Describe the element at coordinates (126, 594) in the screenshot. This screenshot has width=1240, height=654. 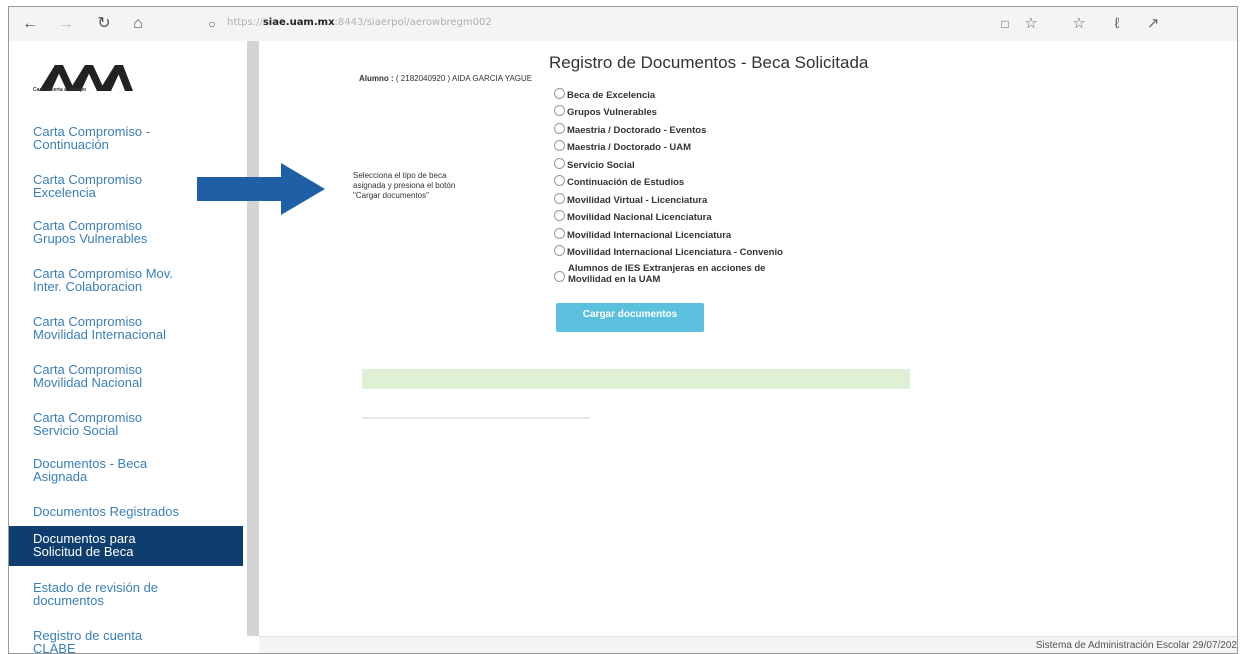
I see `sidebar-item-estado-revision: Estado de revisión de documentos` at that location.